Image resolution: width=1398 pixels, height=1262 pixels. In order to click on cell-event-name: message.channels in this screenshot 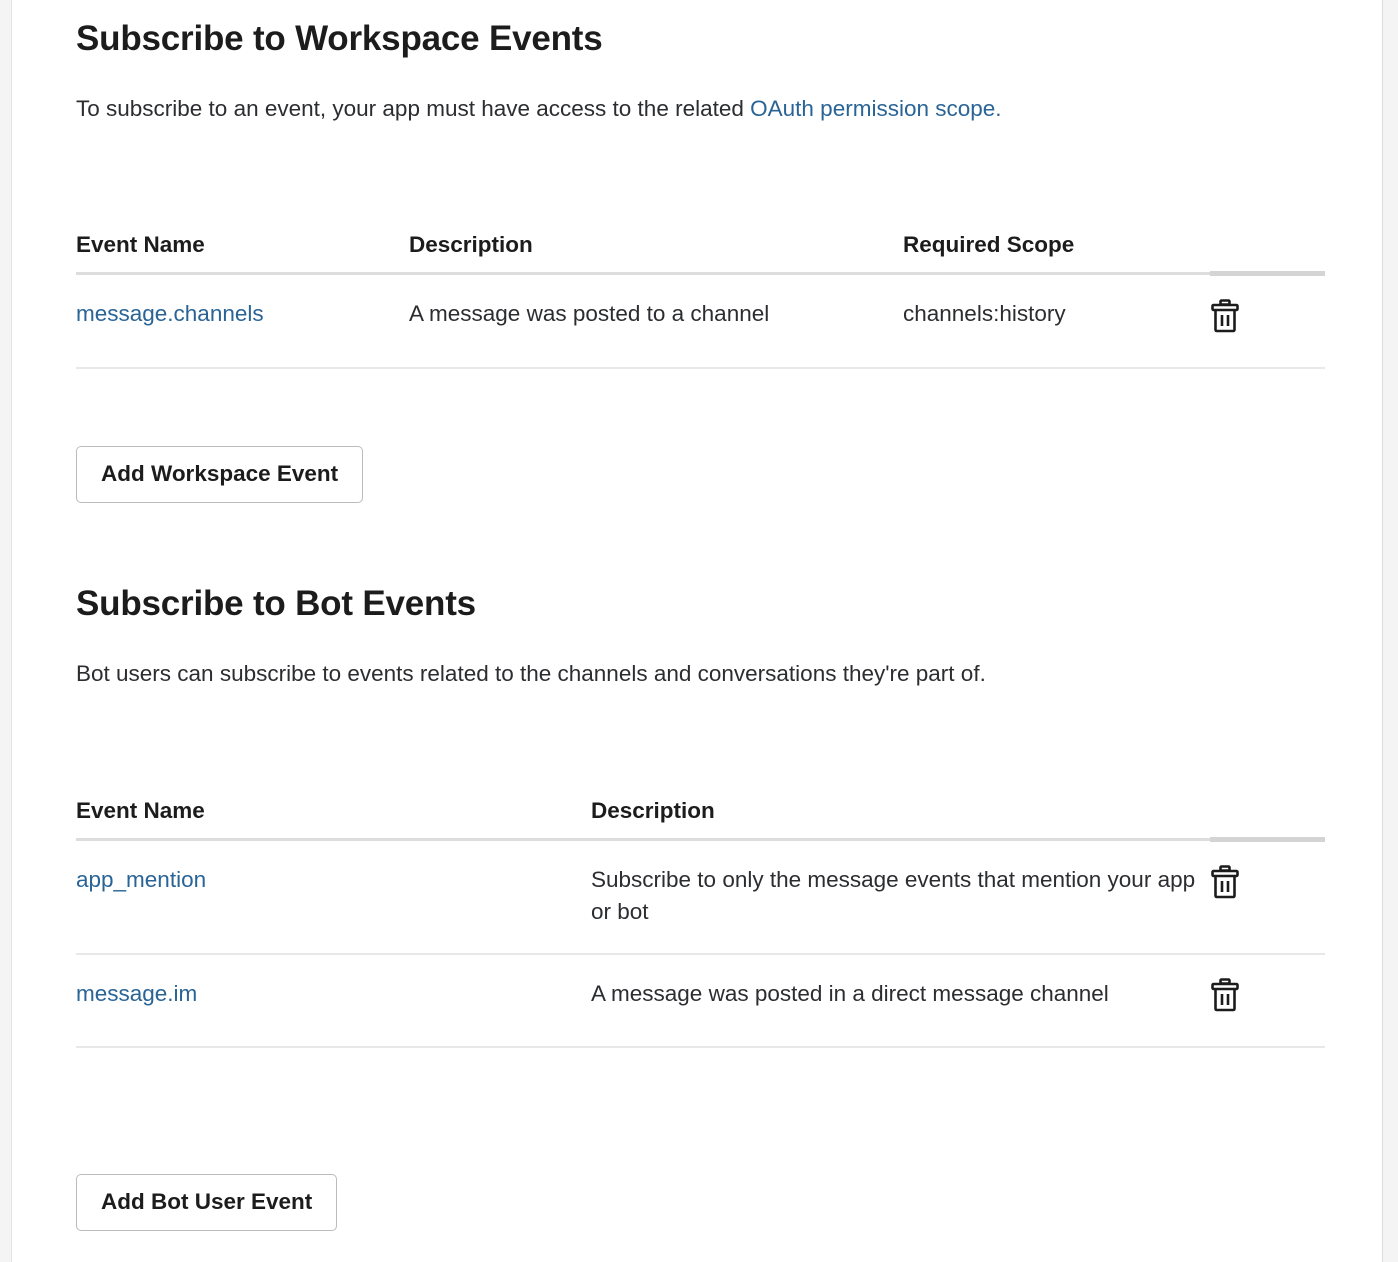, I will do `click(242, 321)`.